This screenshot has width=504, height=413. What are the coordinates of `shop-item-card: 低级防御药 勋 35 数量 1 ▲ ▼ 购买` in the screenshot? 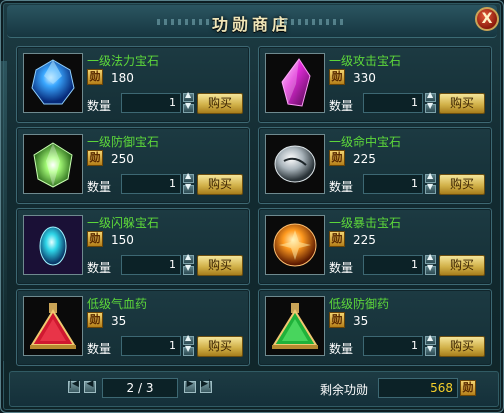 It's located at (375, 327).